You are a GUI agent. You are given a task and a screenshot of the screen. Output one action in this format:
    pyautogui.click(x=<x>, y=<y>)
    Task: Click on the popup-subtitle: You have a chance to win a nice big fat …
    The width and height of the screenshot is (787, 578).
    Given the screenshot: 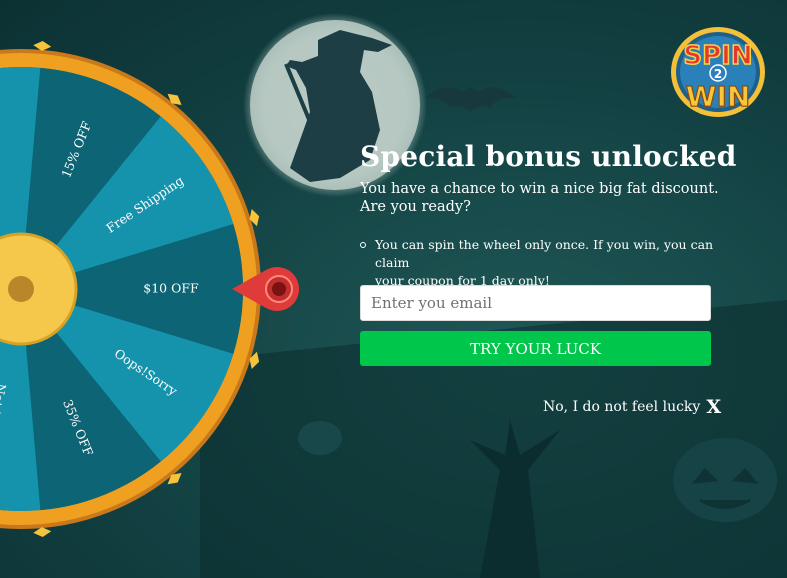 What is the action you would take?
    pyautogui.click(x=540, y=198)
    